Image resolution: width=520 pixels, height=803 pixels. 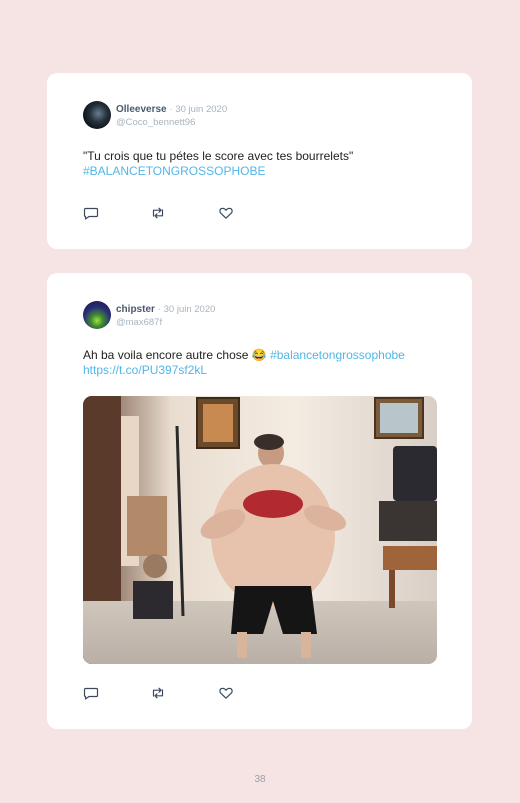 I want to click on tweet-body: Ah ba voila encore autre chose 😂, so click(x=175, y=355).